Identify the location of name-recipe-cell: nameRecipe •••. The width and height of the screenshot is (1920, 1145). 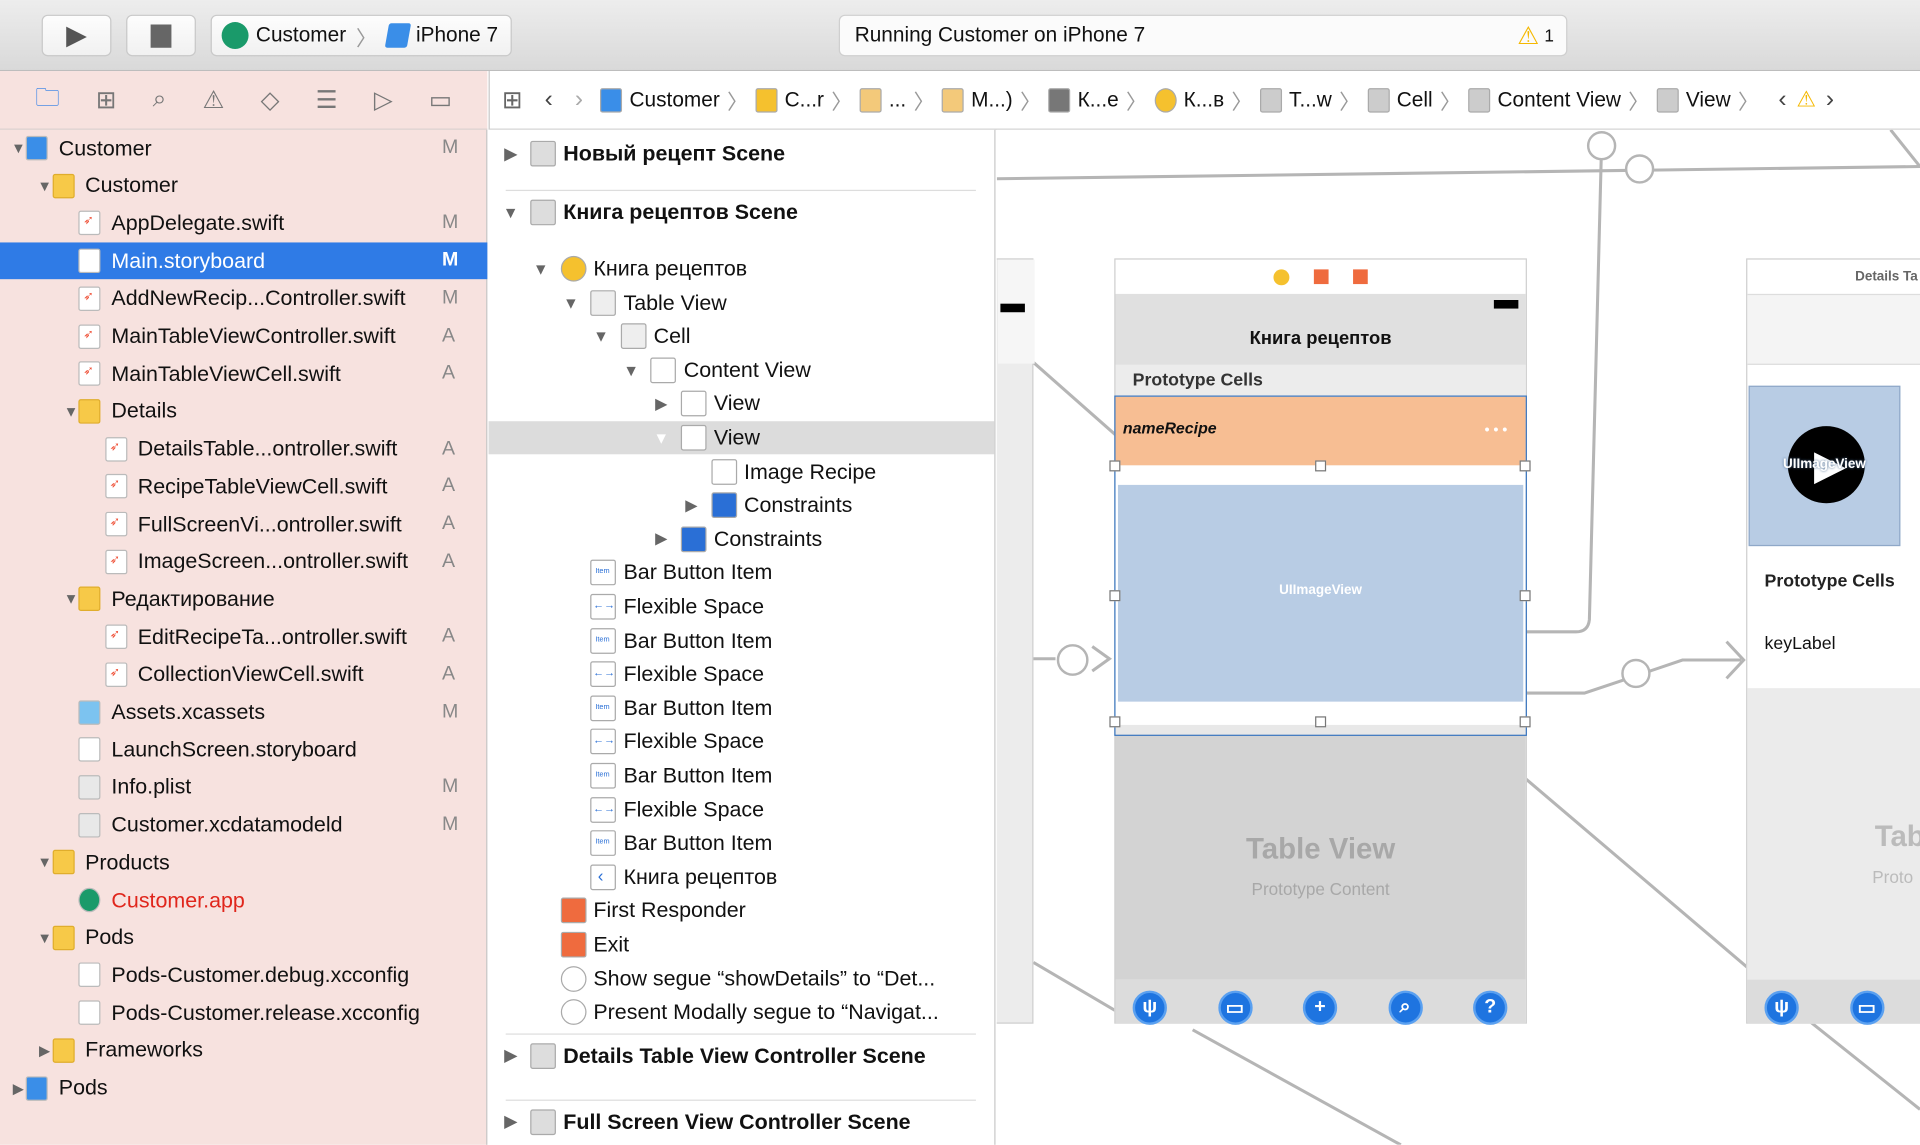
(1320, 431).